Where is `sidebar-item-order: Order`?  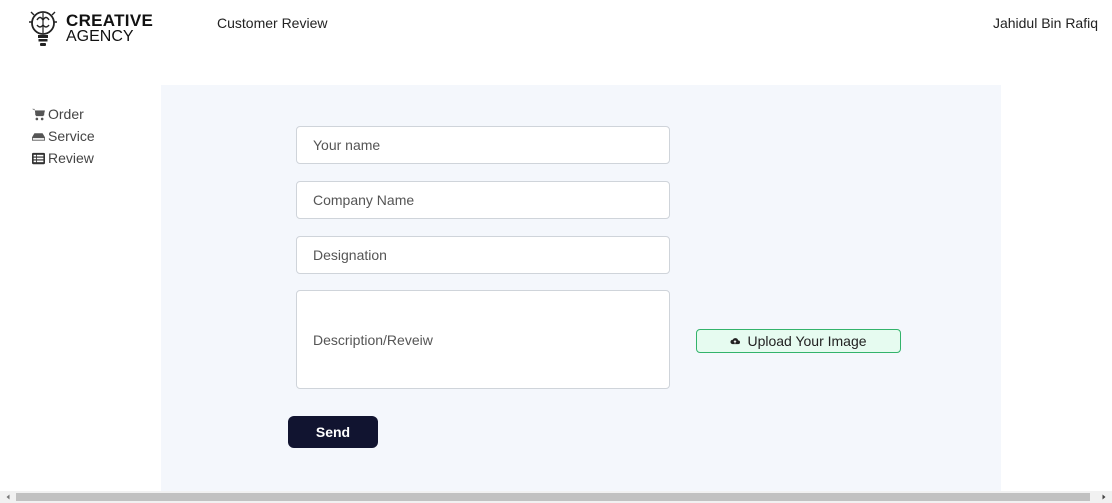
sidebar-item-order: Order is located at coordinates (63, 114).